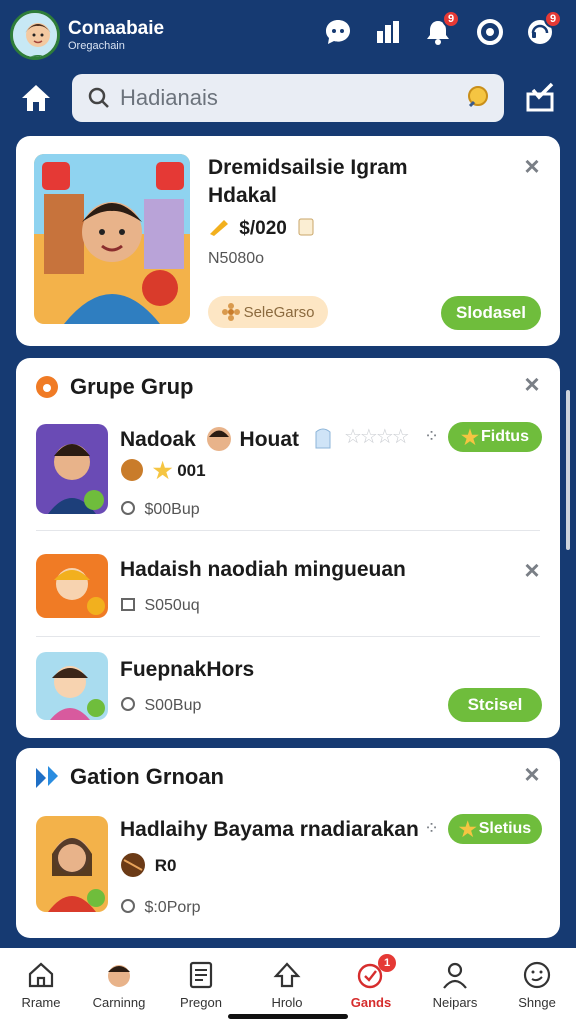 The width and height of the screenshot is (576, 1024). I want to click on item-title: Hadlaihy Bayama rnadiarakan, so click(269, 829).